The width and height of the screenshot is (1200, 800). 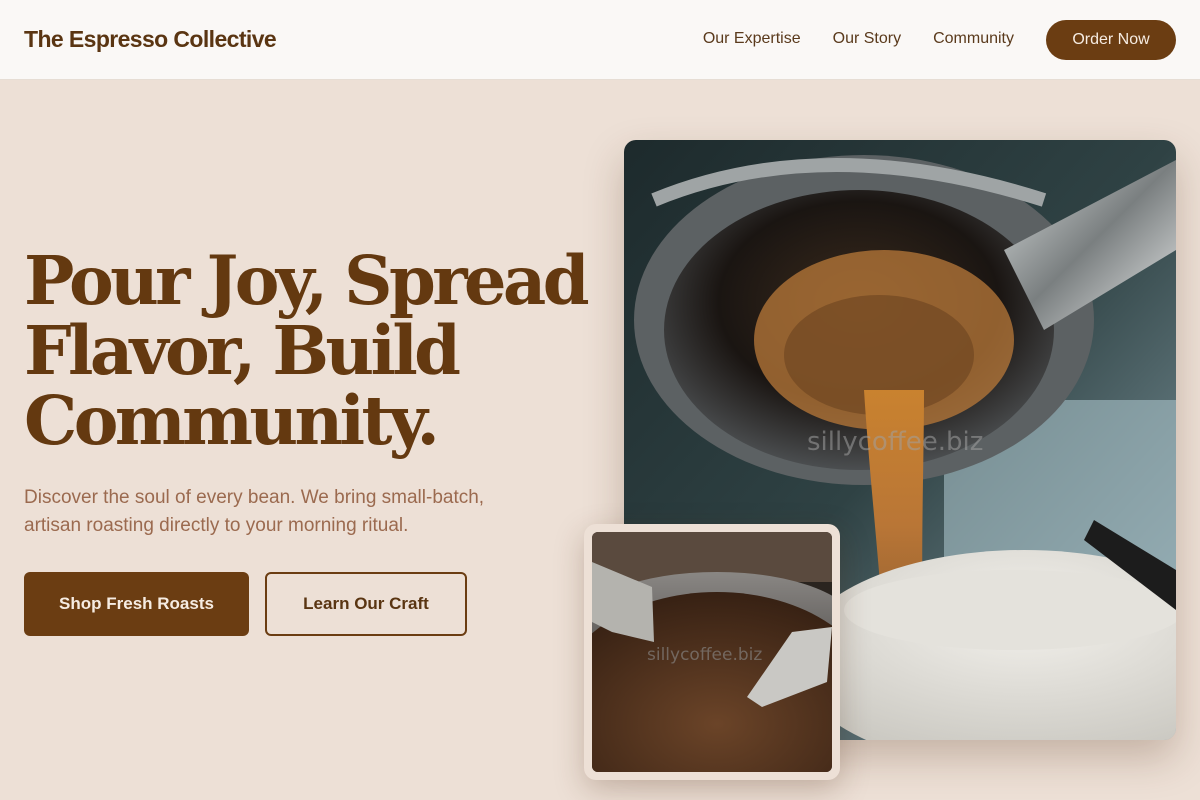 I want to click on hero-headline-line-3: Community., so click(x=232, y=420).